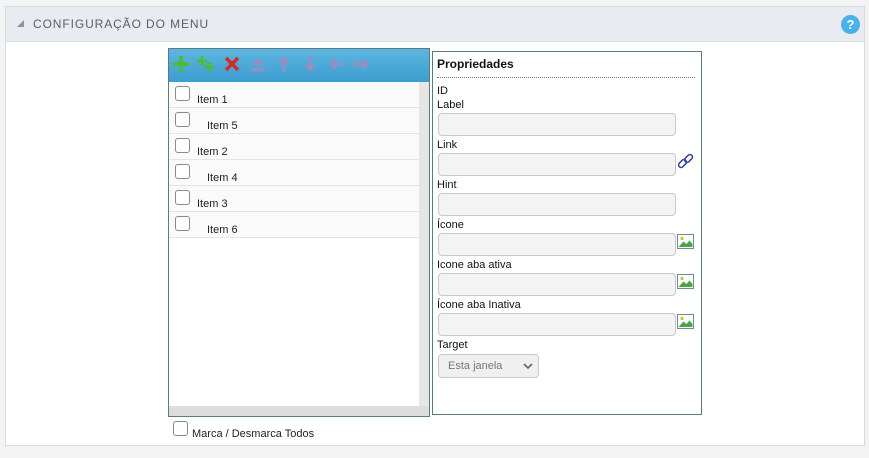 The width and height of the screenshot is (869, 458). What do you see at coordinates (566, 77) in the screenshot?
I see `properties-divider` at bounding box center [566, 77].